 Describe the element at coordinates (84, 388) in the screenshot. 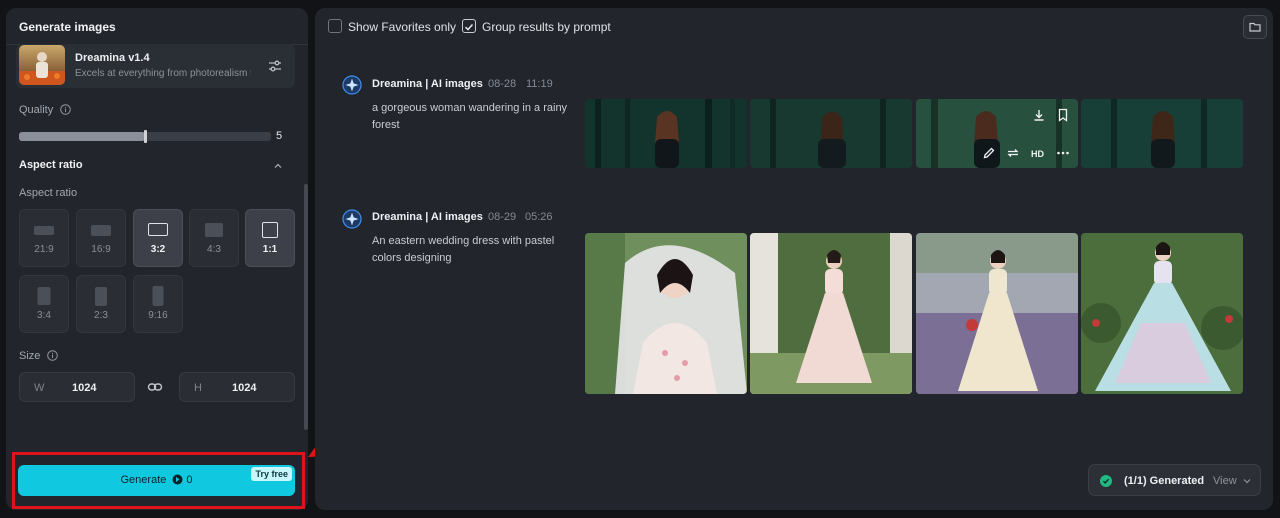

I see `width-value: 1024` at that location.